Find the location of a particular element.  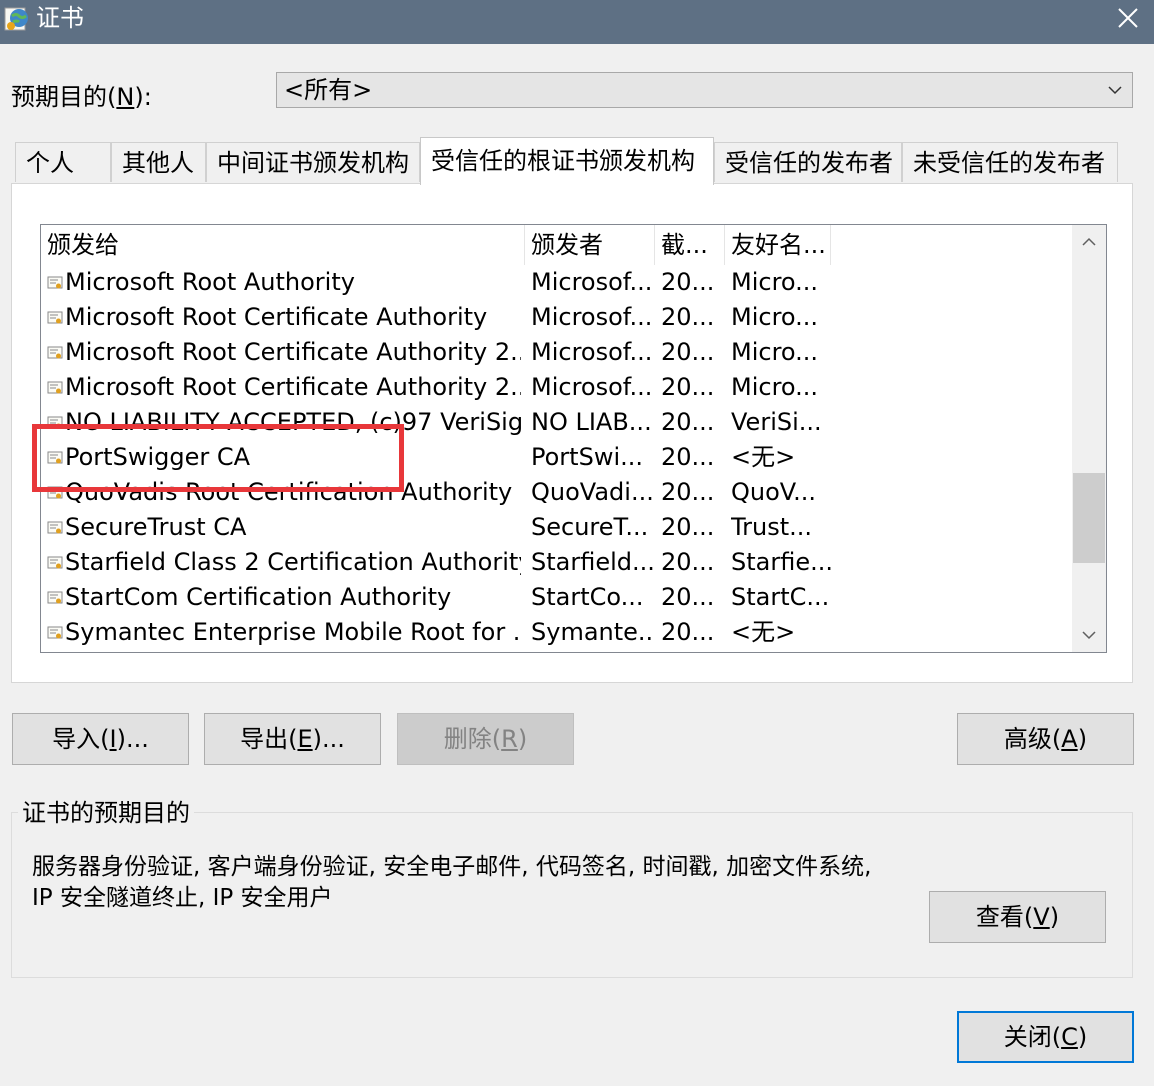

close-icon is located at coordinates (1128, 20).